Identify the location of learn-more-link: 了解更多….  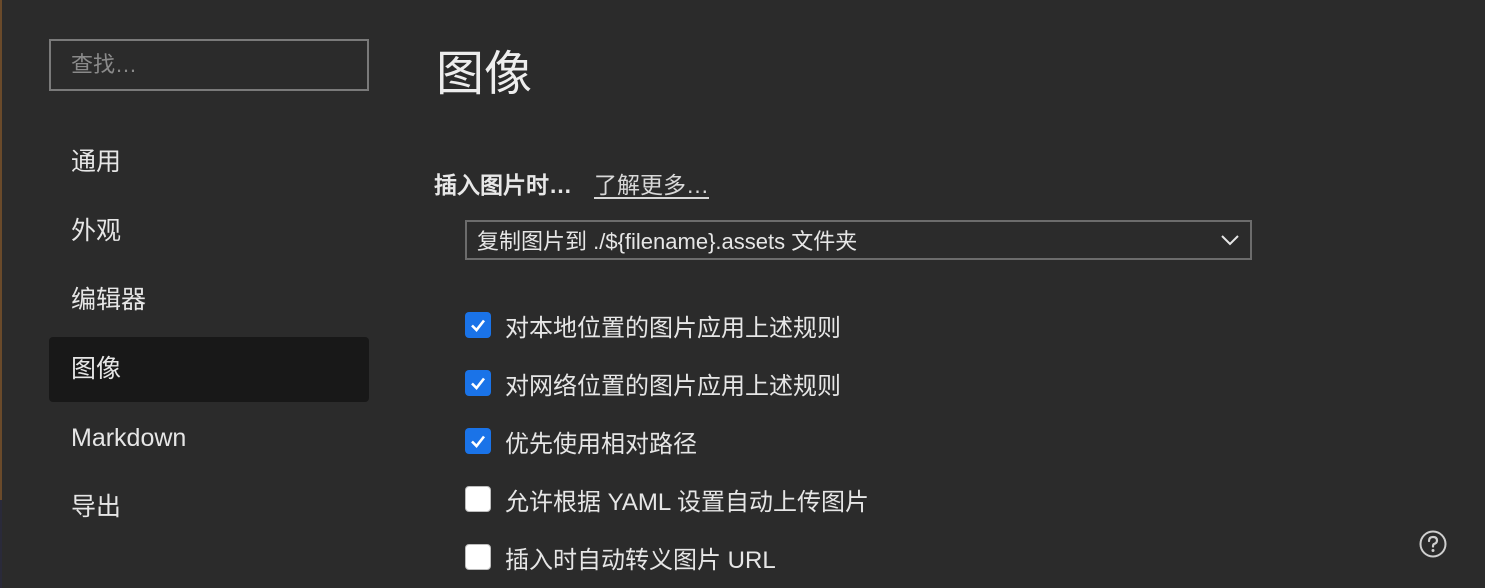
(651, 183).